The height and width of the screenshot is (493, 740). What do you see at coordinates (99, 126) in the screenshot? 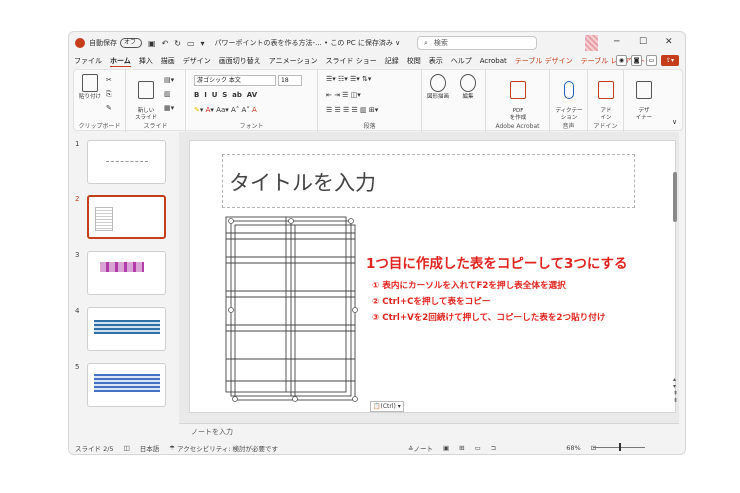
I see `clipboard-group-label: クリップボード` at bounding box center [99, 126].